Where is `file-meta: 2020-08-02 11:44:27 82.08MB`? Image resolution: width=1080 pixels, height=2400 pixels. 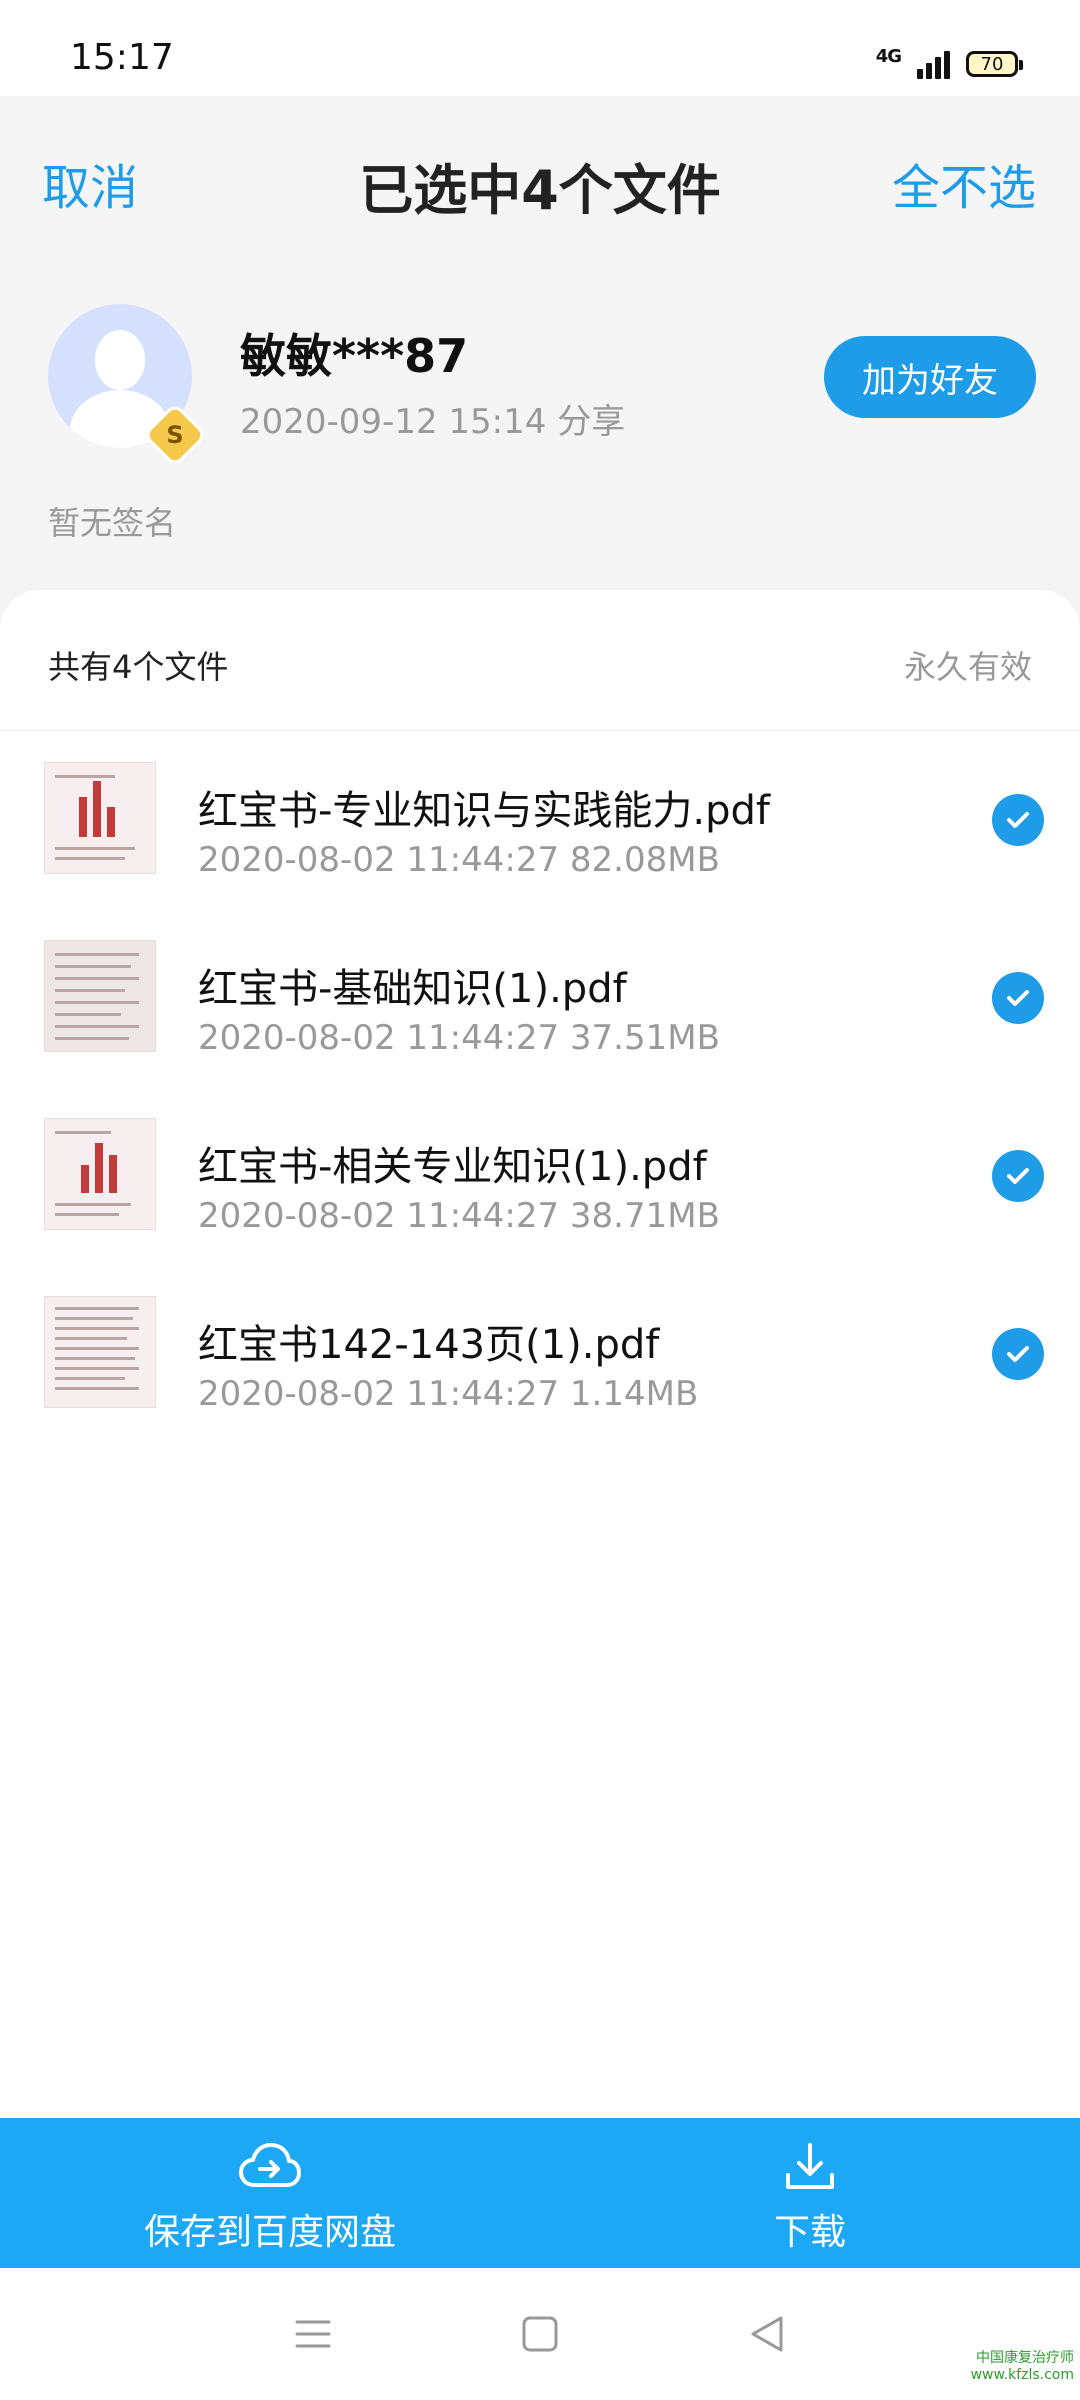
file-meta: 2020-08-02 11:44:27 82.08MB is located at coordinates (459, 860).